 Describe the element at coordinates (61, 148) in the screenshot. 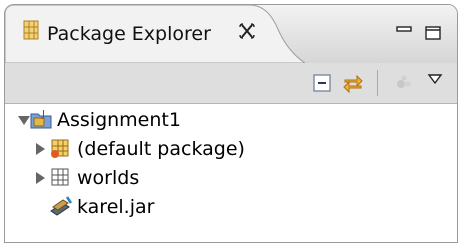

I see `package-icon` at that location.